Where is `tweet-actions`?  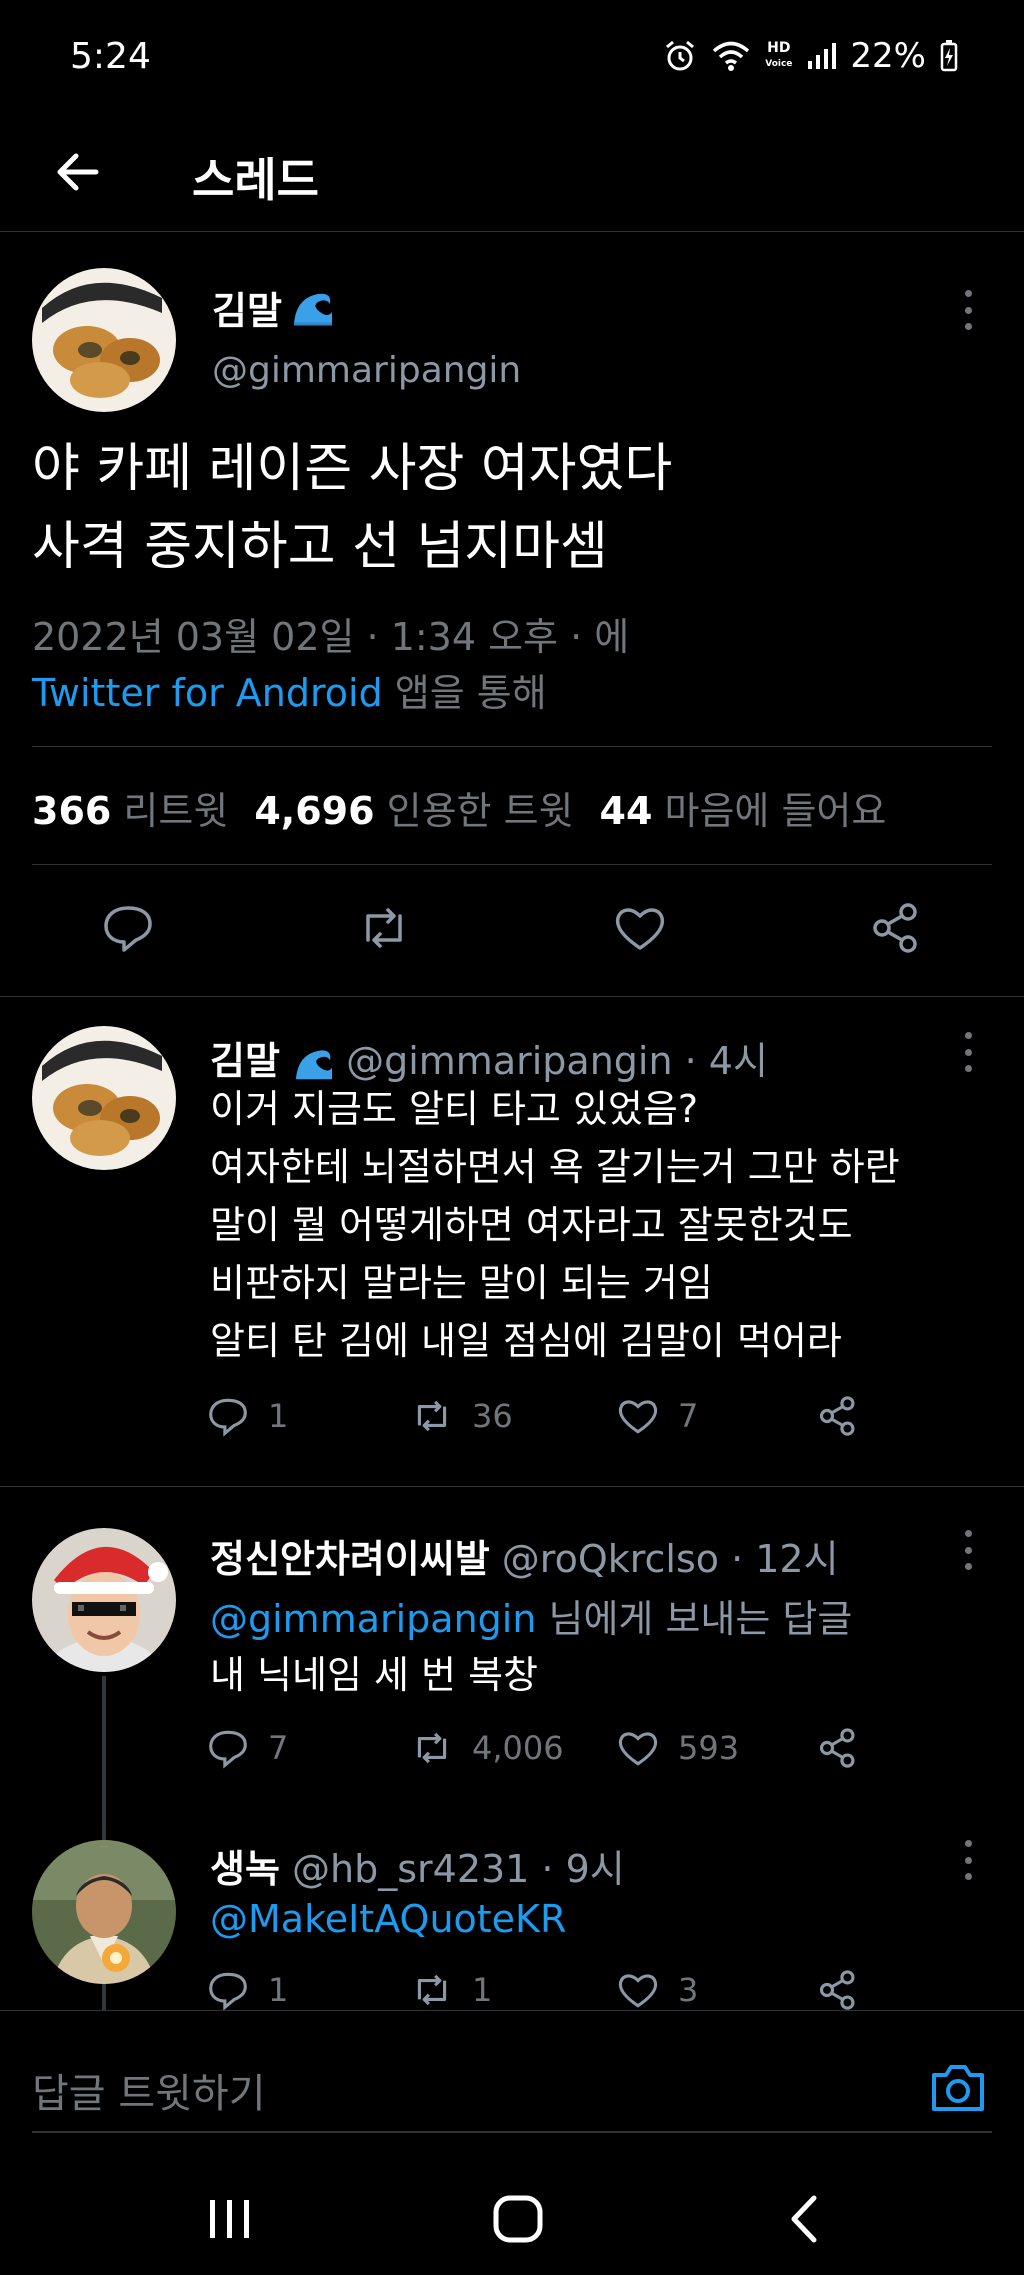
tweet-actions is located at coordinates (512, 940).